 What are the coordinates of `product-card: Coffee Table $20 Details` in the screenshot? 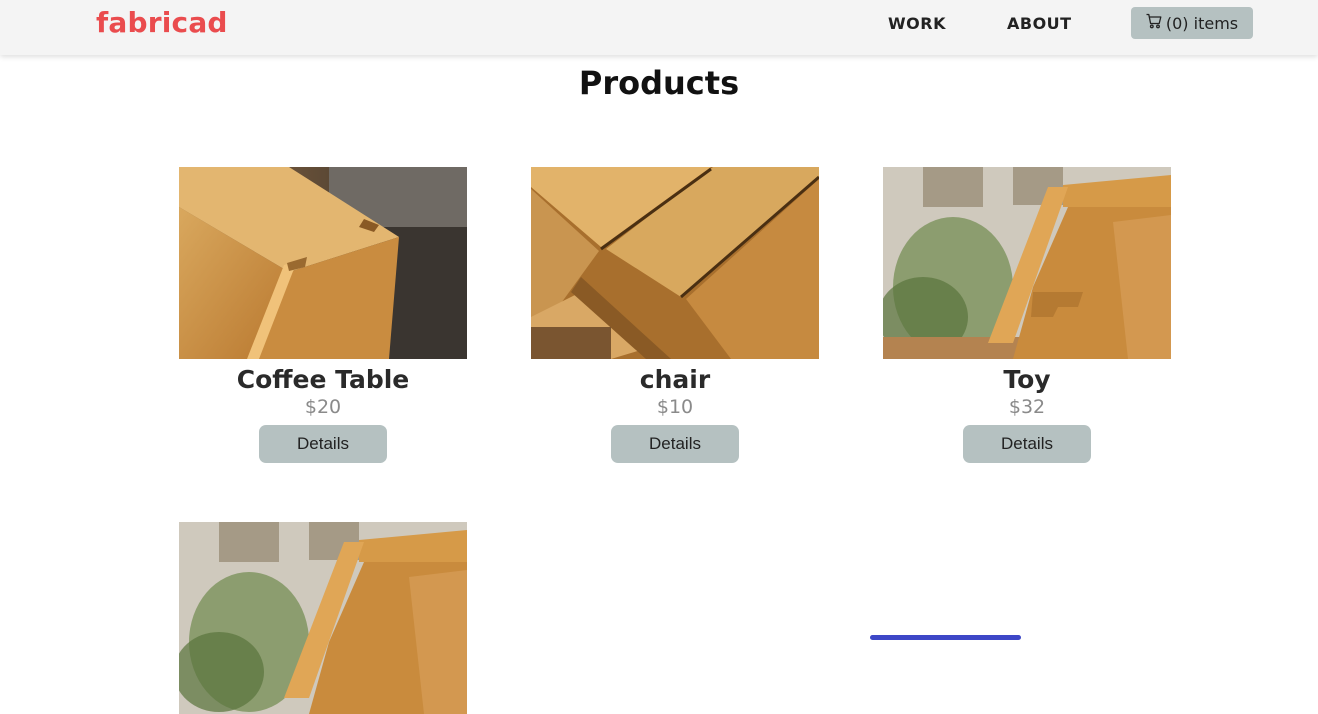 It's located at (323, 315).